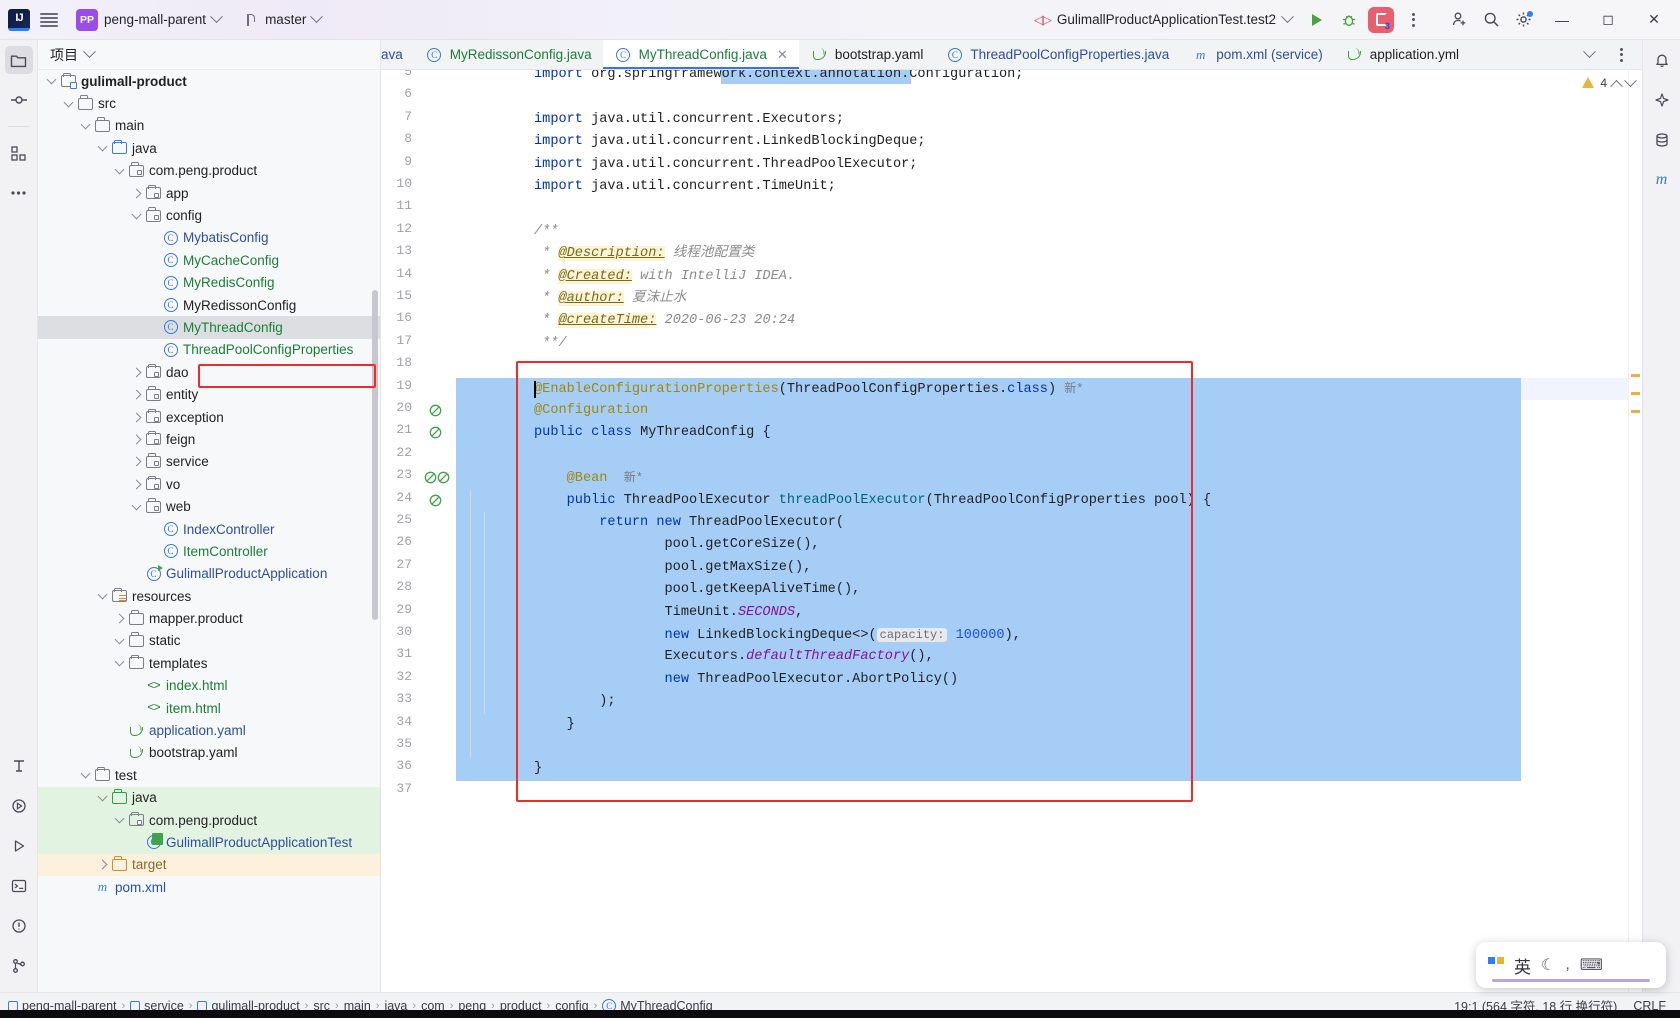 Image resolution: width=1680 pixels, height=1018 pixels. I want to click on moon-icon: ☾, so click(1548, 965).